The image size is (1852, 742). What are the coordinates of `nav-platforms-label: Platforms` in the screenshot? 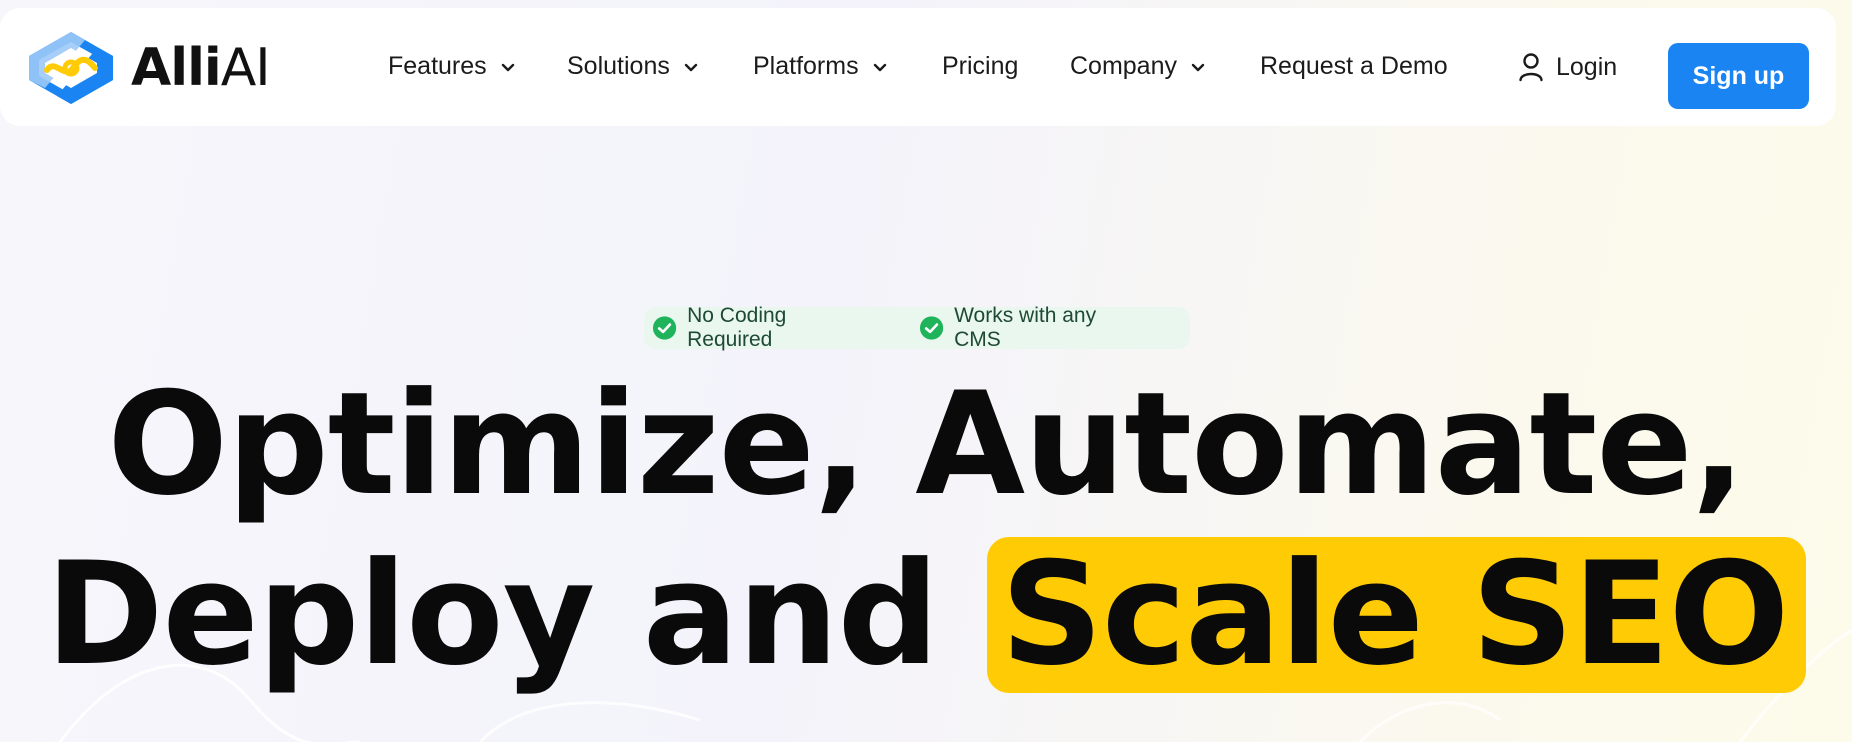 It's located at (806, 66).